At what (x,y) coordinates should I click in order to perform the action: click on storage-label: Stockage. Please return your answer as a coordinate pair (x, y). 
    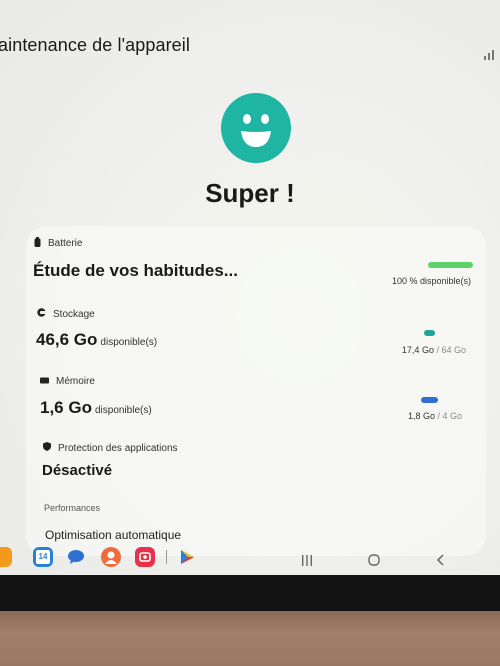
    Looking at the image, I should click on (74, 314).